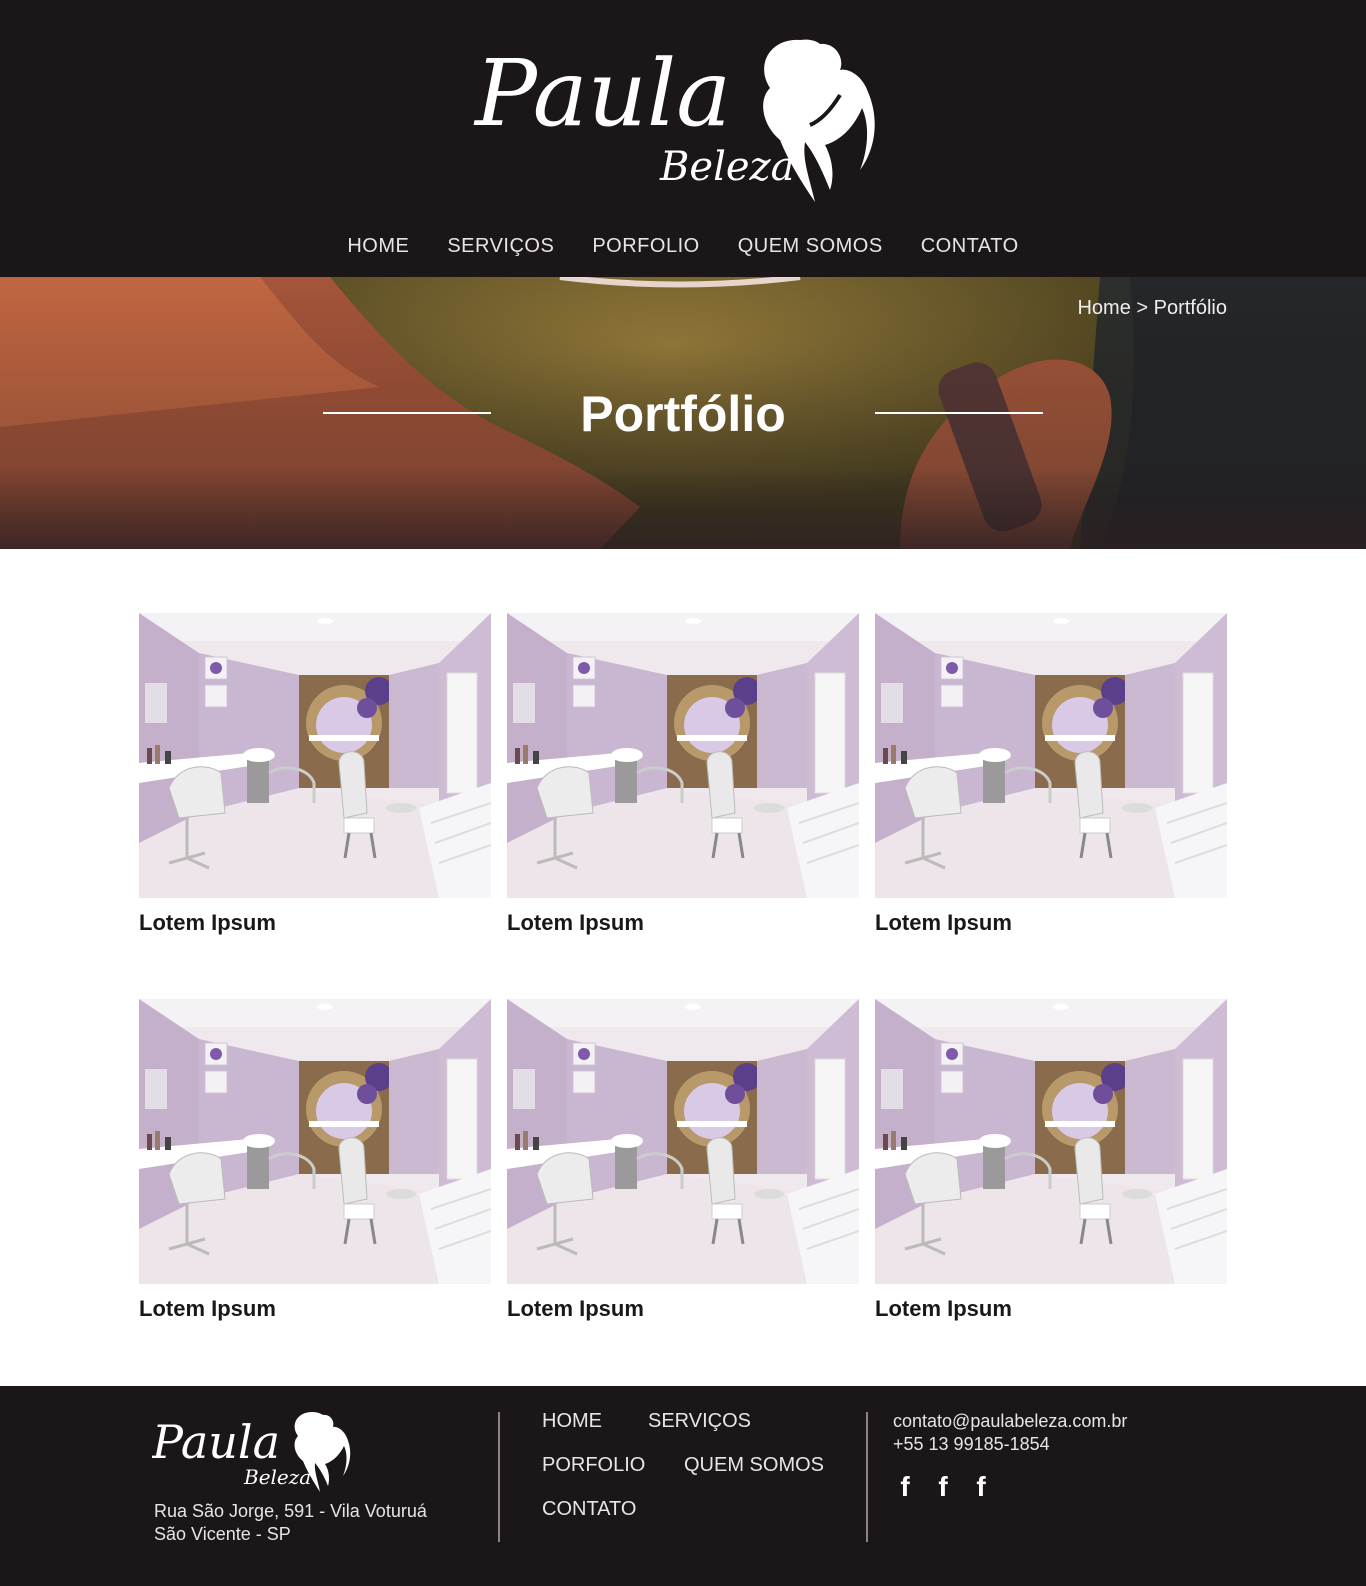 The image size is (1366, 1586). I want to click on footer-nav-portfolio: PORFOLIO, so click(593, 1465).